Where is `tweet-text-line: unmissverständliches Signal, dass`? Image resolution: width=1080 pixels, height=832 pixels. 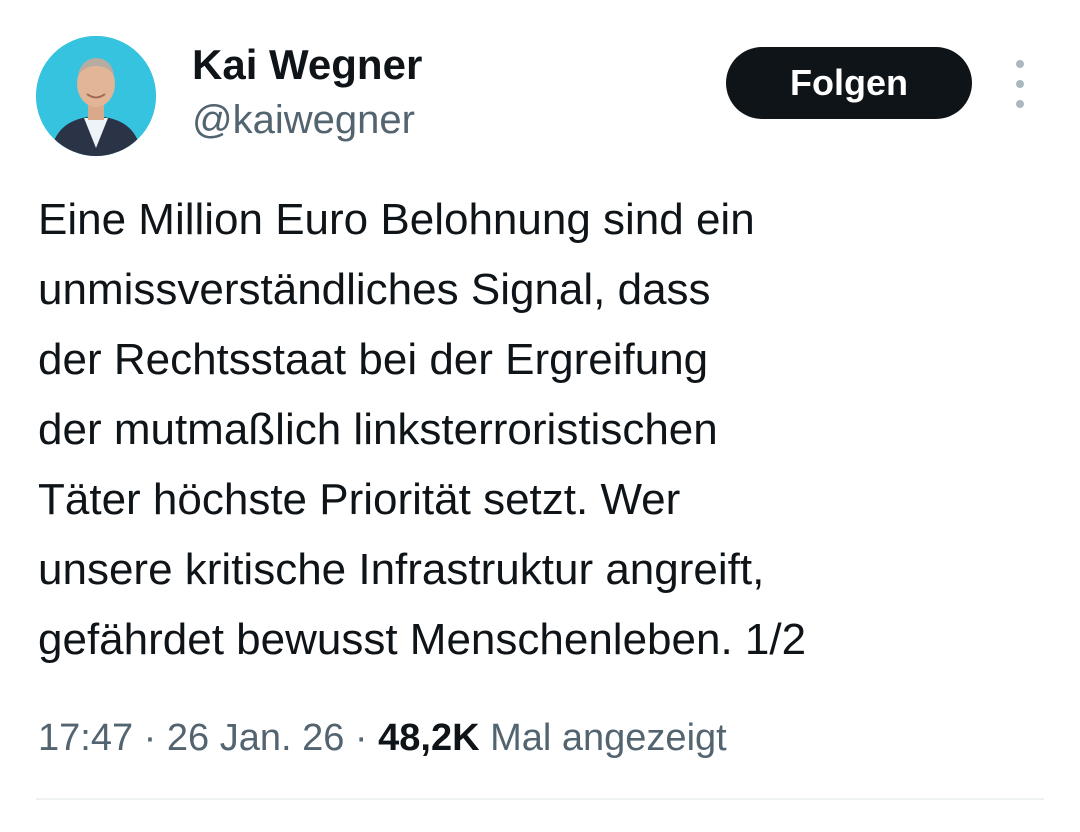 tweet-text-line: unmissverständliches Signal, dass is located at coordinates (374, 289).